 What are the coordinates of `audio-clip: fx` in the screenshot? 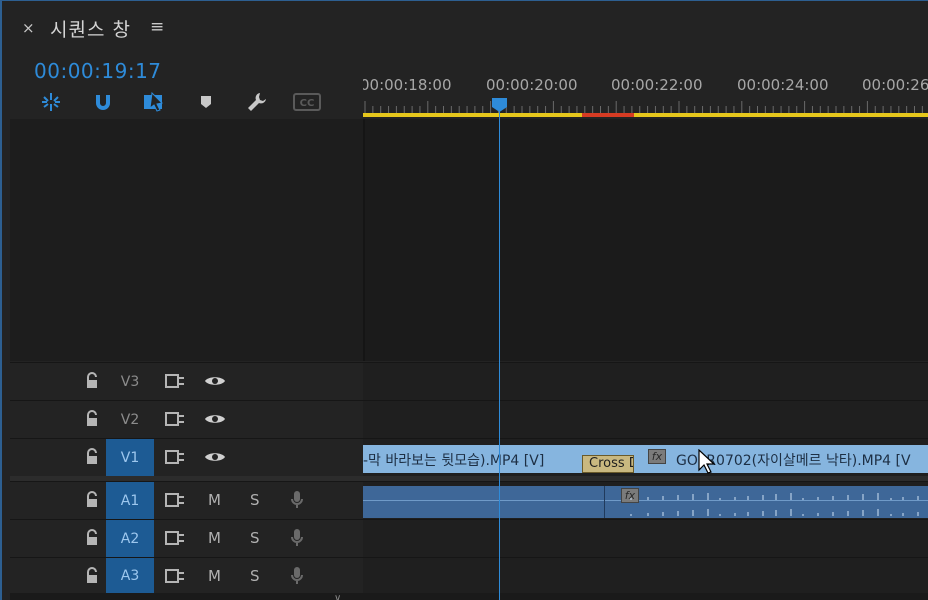 It's located at (645, 502).